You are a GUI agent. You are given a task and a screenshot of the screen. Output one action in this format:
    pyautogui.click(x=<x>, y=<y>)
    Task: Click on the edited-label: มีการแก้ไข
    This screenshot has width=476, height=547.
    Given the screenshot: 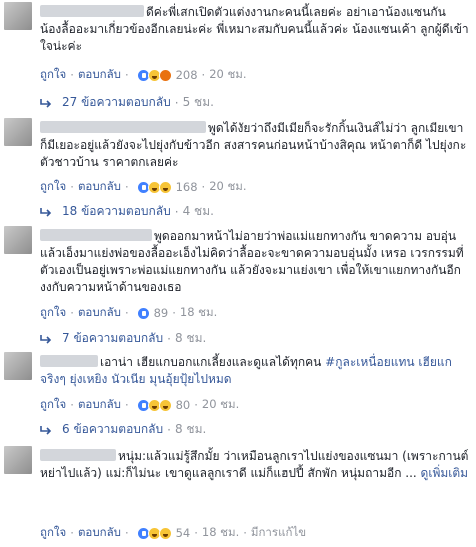 What is the action you would take?
    pyautogui.click(x=278, y=533)
    